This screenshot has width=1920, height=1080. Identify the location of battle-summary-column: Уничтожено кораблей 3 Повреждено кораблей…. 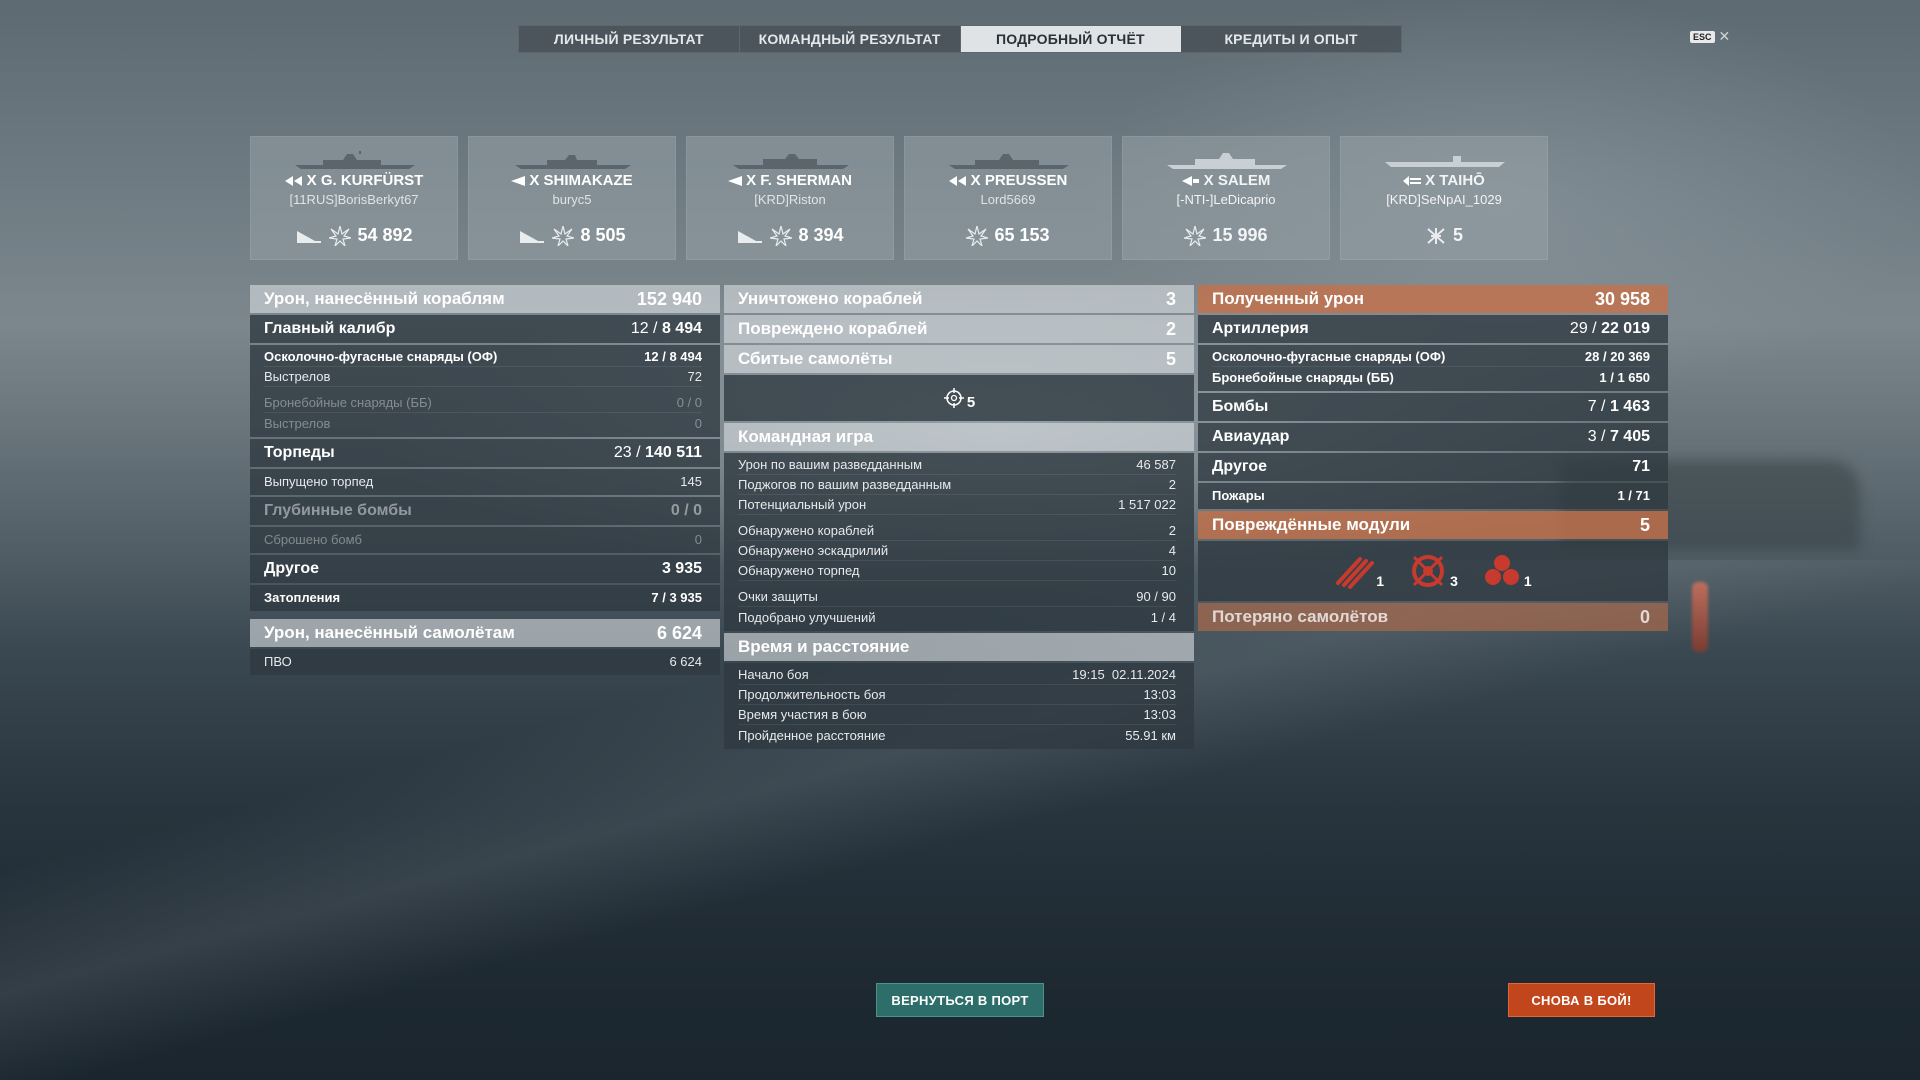
(959, 518).